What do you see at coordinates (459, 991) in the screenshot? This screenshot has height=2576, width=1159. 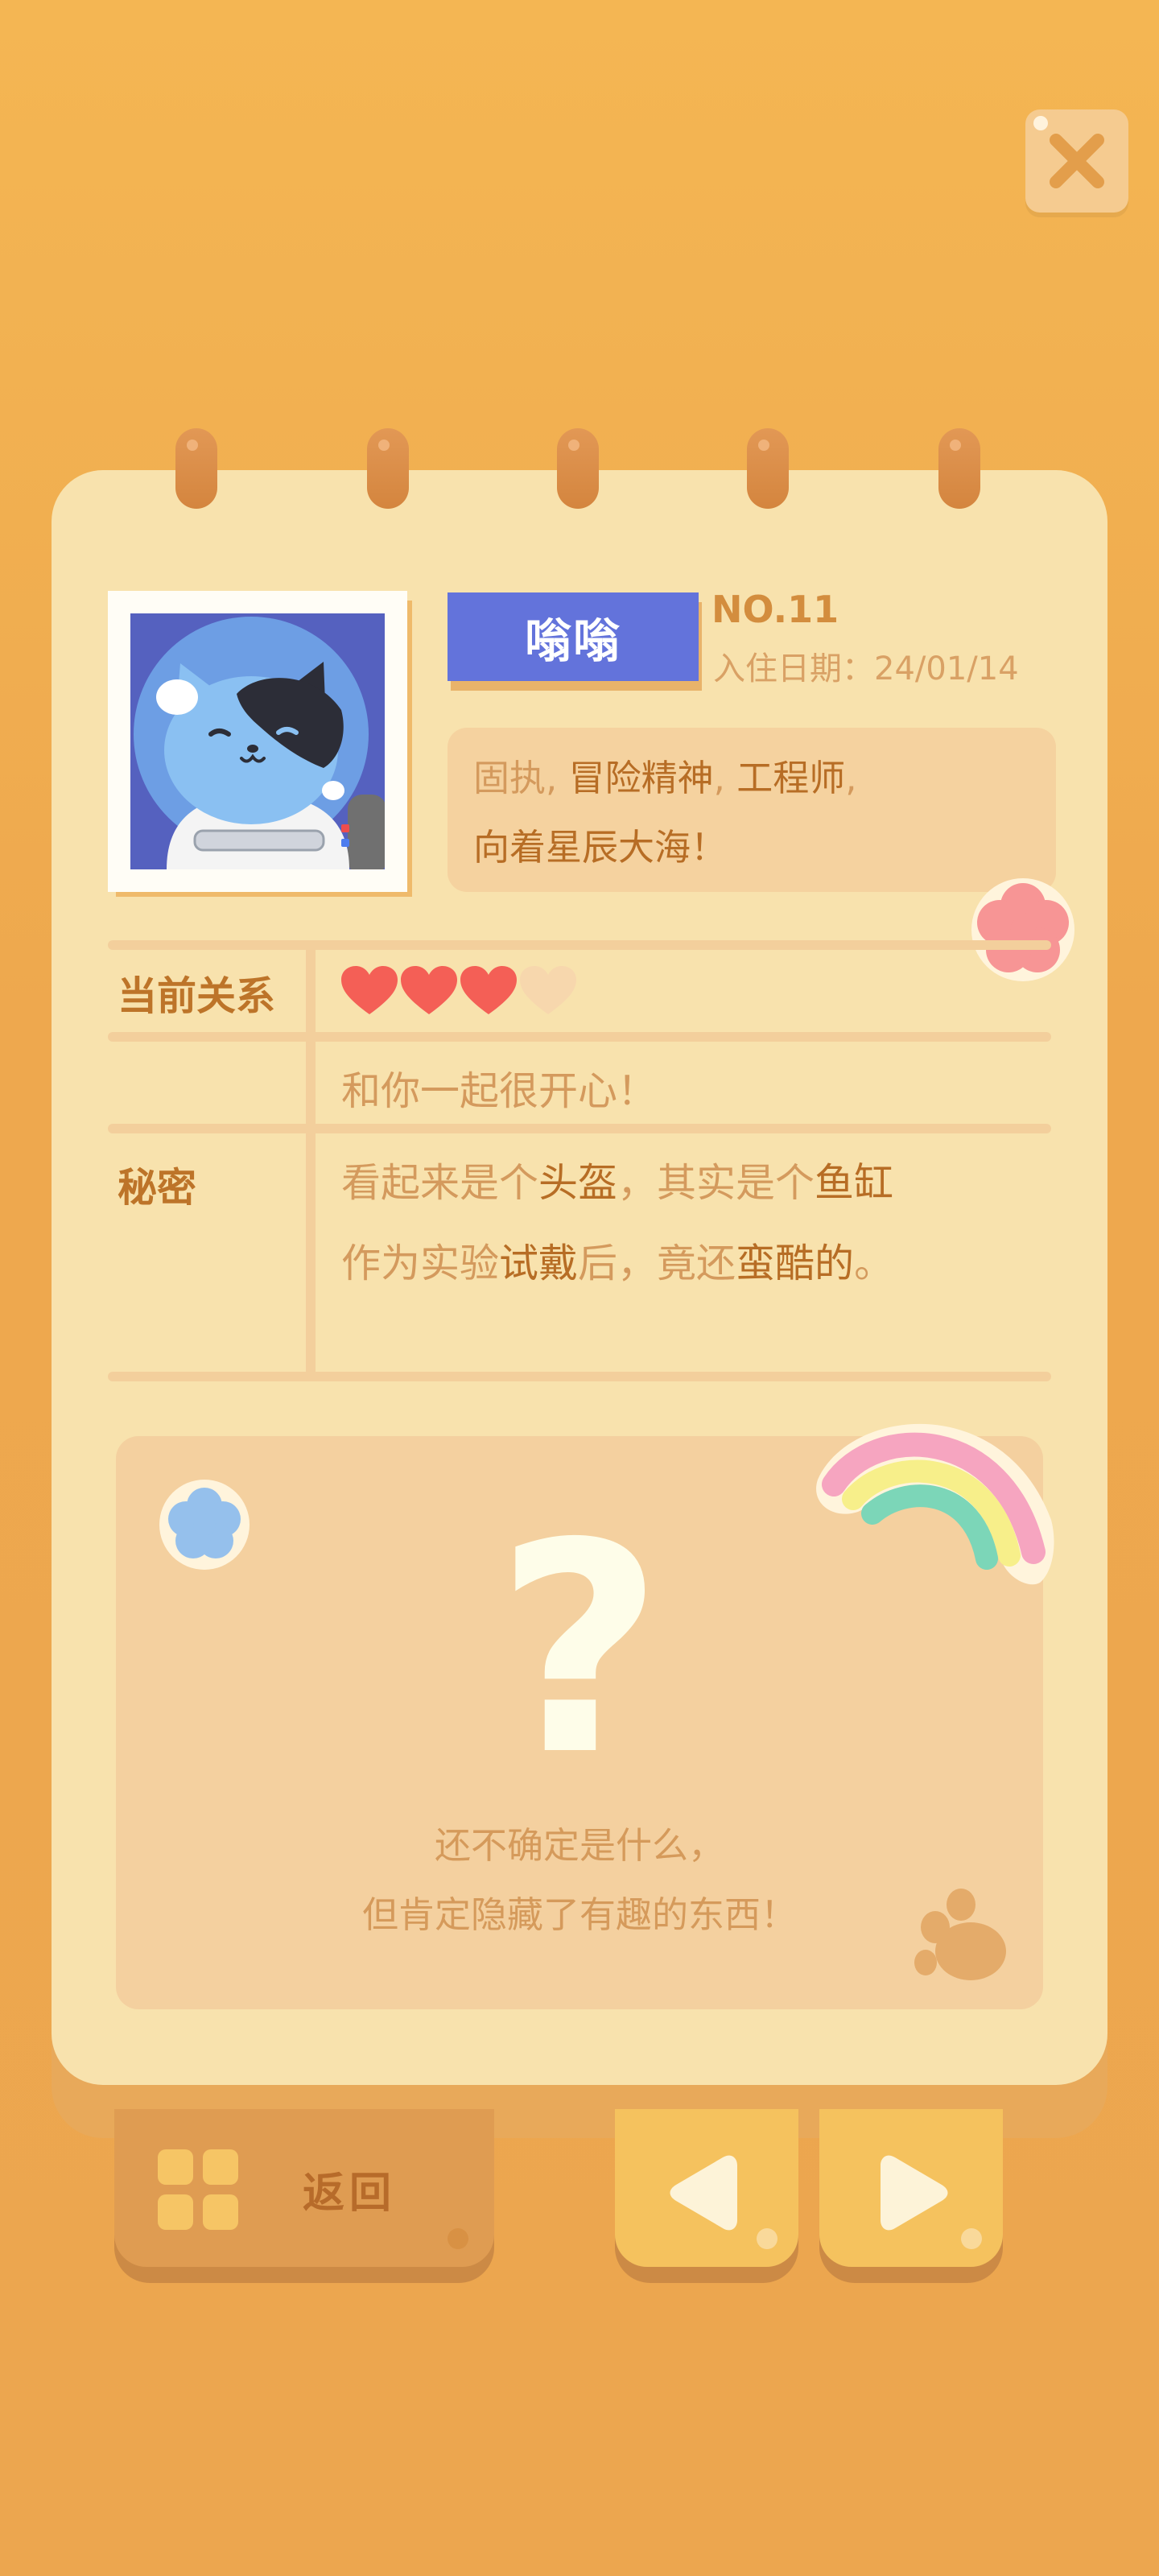 I see `relationship-hearts` at bounding box center [459, 991].